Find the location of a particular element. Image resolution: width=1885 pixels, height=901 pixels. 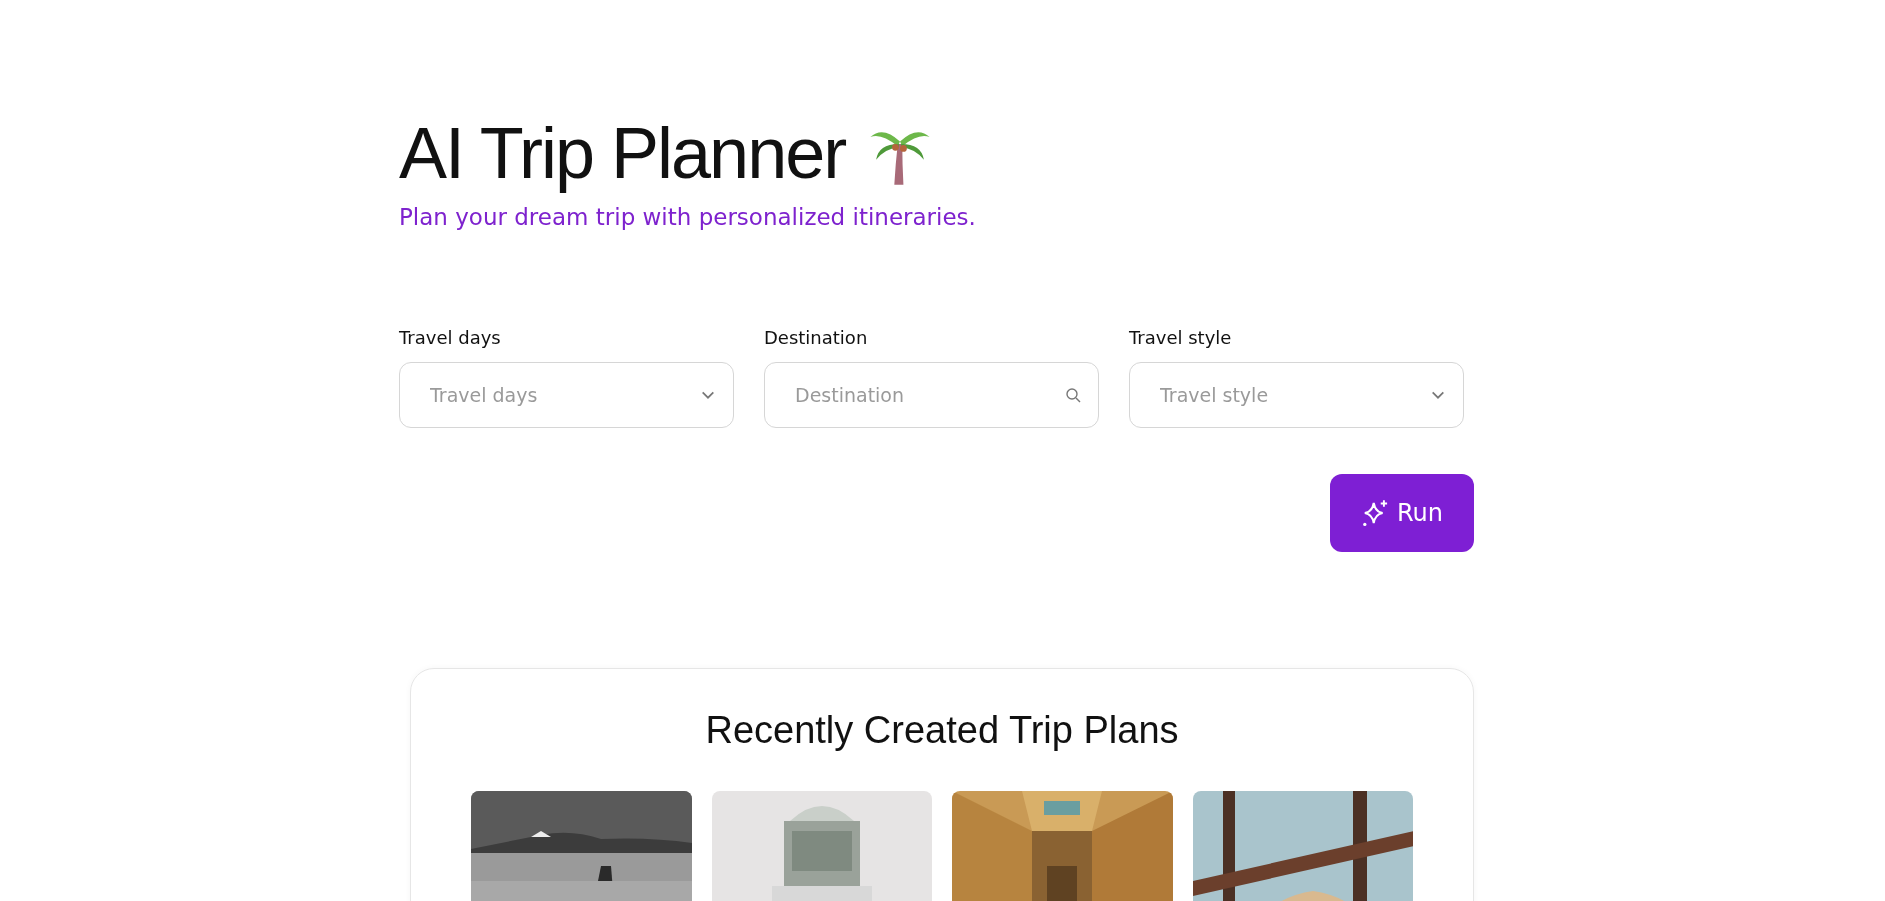

field-label: Destination is located at coordinates (816, 338).